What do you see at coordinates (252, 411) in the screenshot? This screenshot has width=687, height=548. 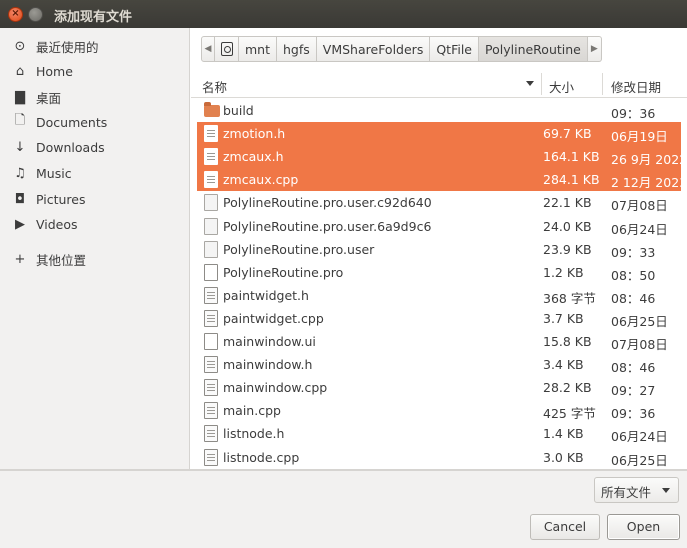 I see `file-name: main.cpp` at bounding box center [252, 411].